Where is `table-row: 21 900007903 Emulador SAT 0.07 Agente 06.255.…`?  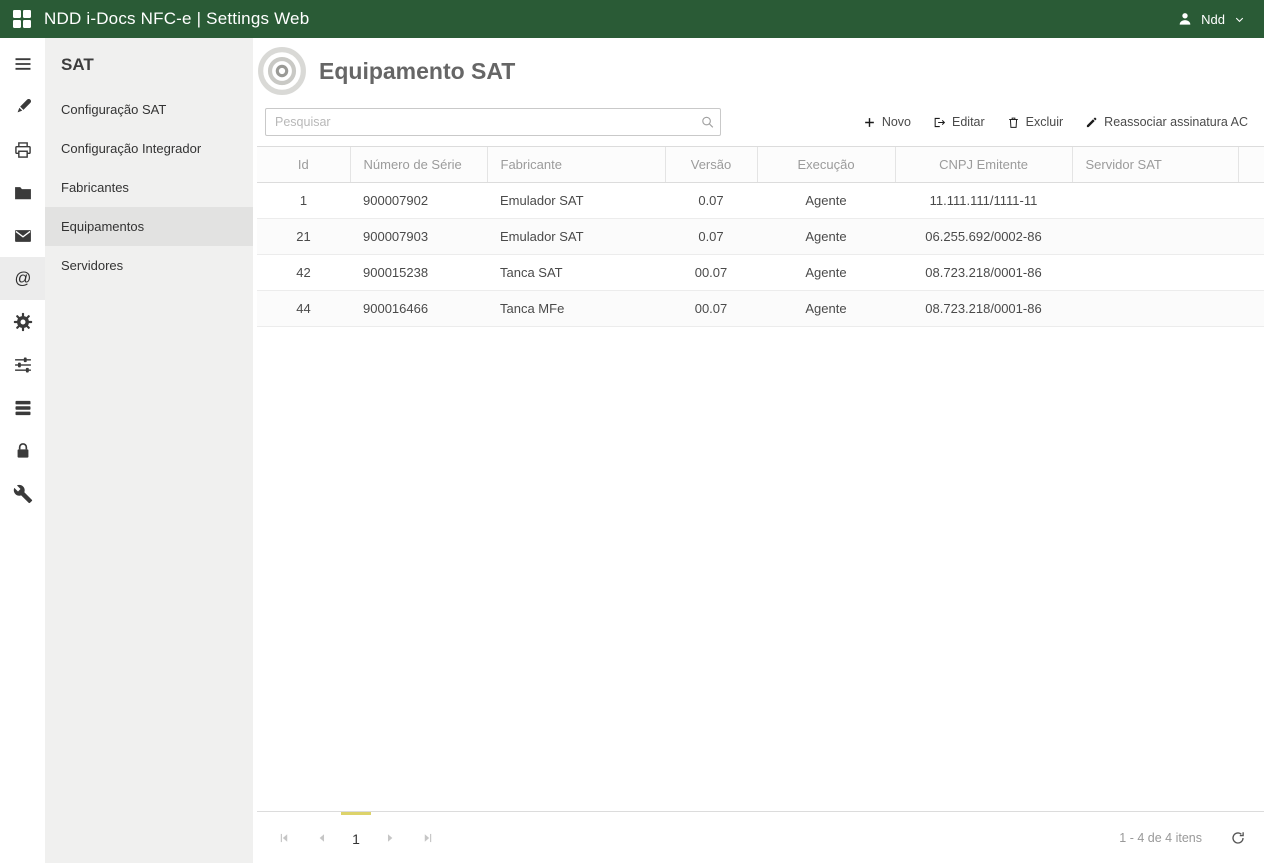 table-row: 21 900007903 Emulador SAT 0.07 Agente 06.255.… is located at coordinates (760, 236).